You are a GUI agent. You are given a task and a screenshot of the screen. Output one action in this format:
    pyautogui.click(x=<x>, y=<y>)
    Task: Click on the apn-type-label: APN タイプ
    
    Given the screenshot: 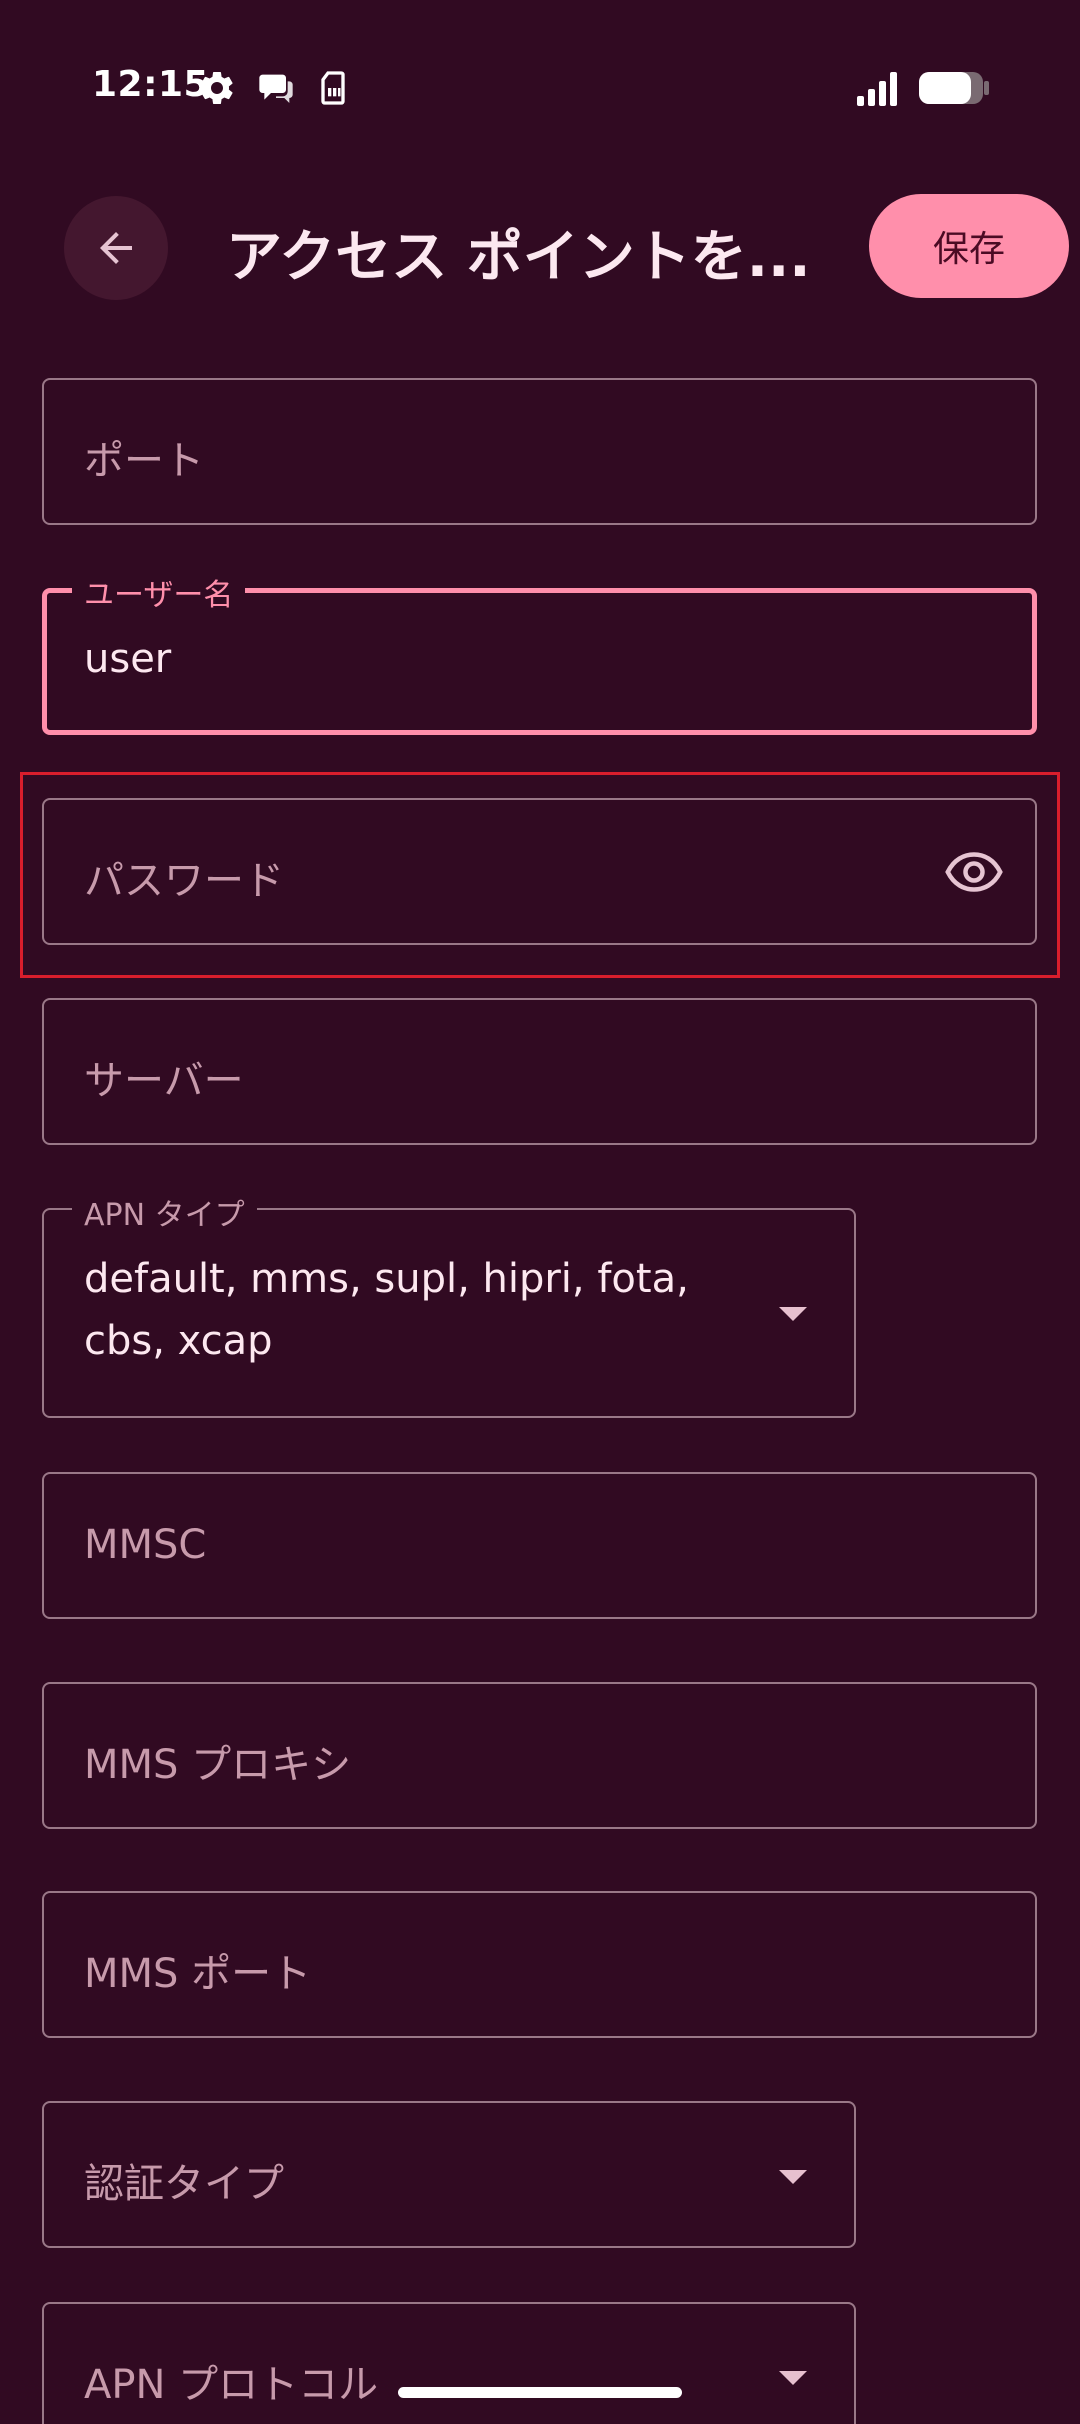 What is the action you would take?
    pyautogui.click(x=164, y=1212)
    